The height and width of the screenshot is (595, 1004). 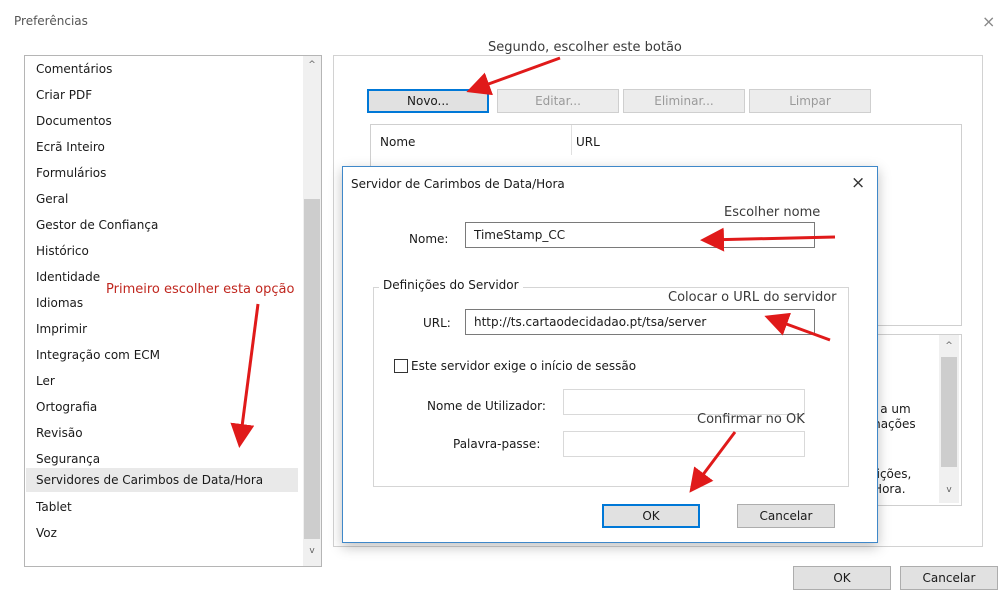 I want to click on arrow-to-ok-button, so click(x=713, y=462).